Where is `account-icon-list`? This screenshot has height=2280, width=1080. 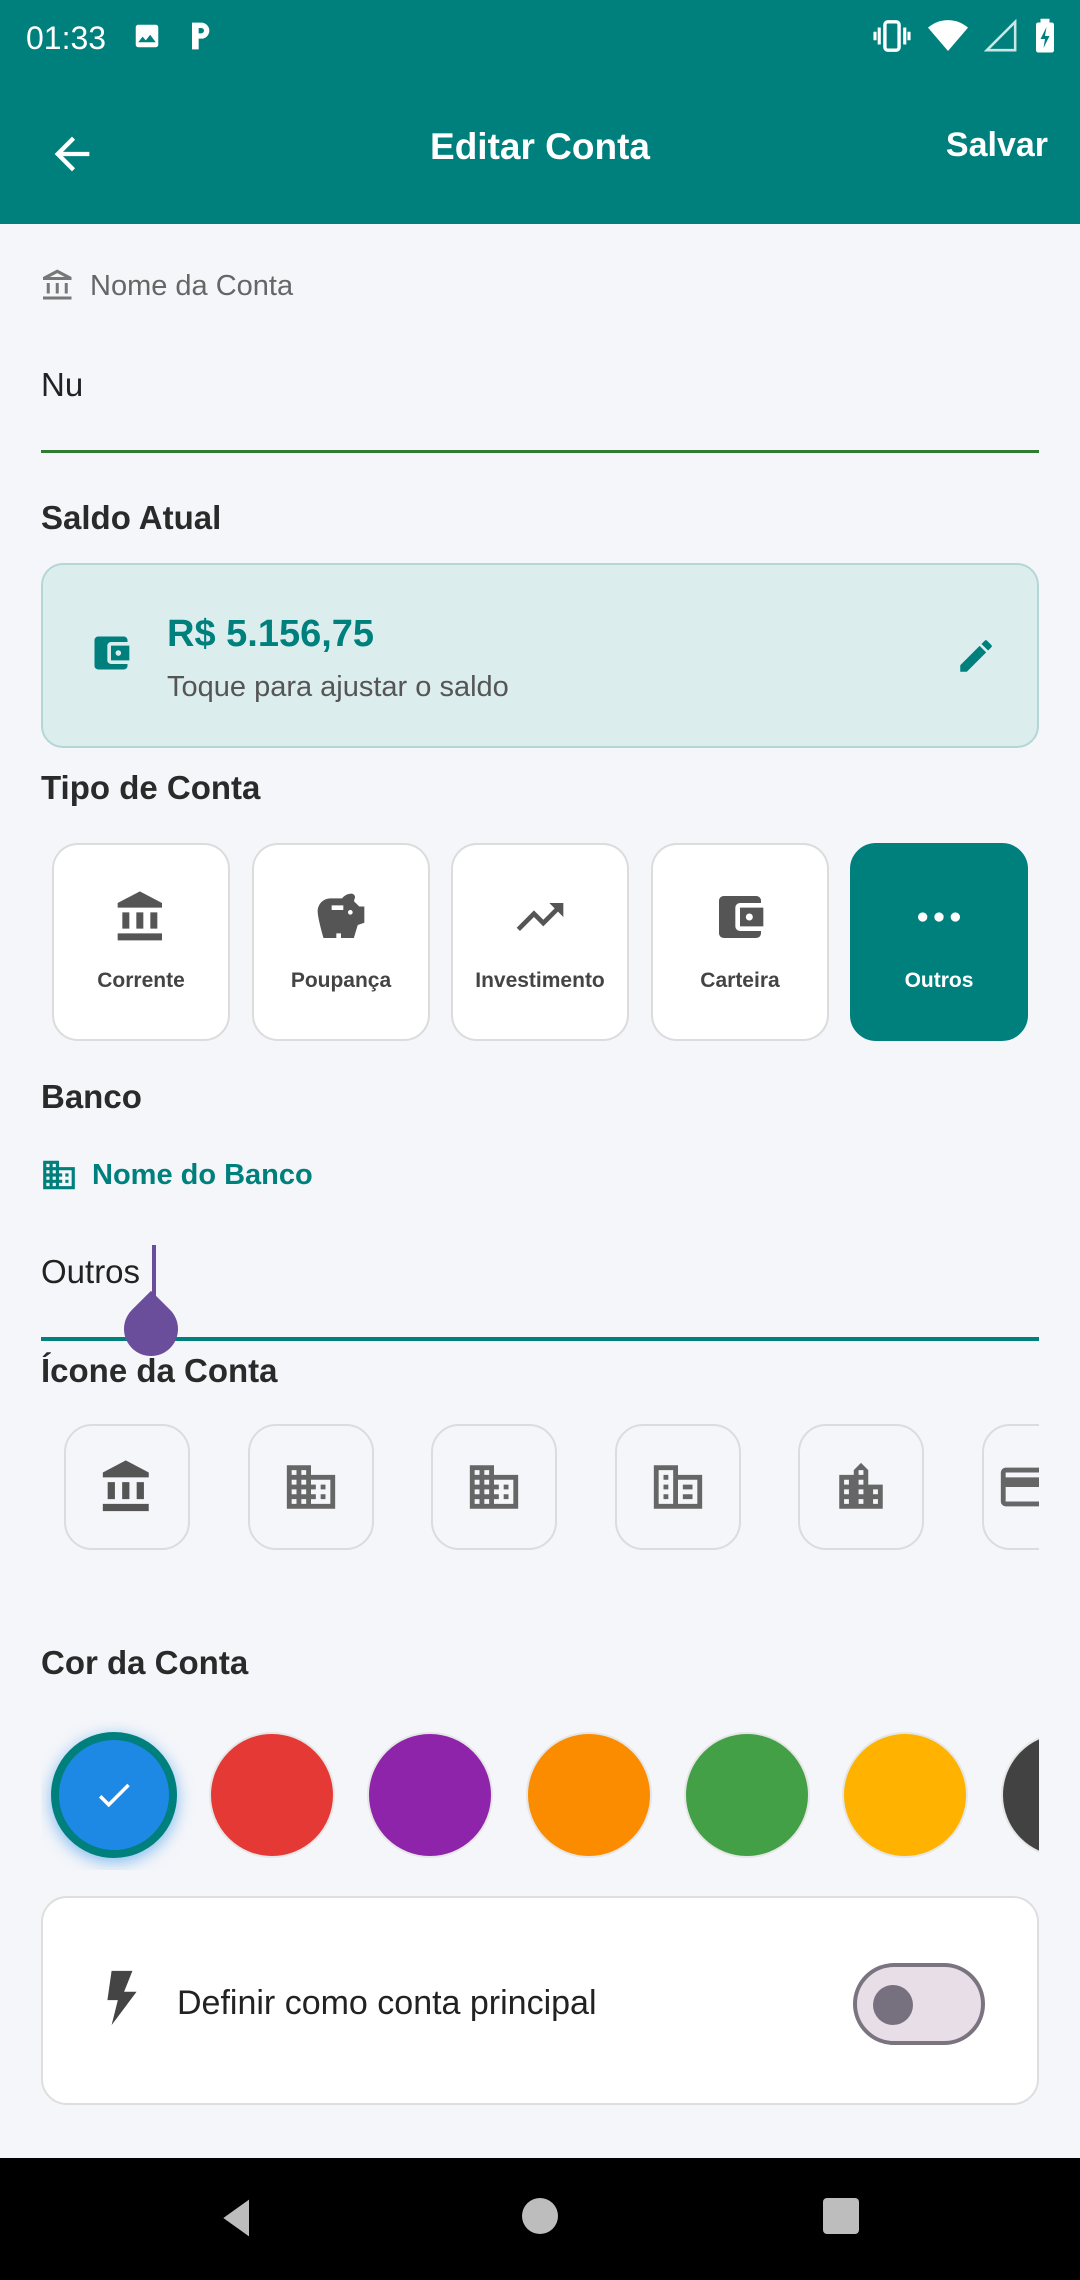
account-icon-list is located at coordinates (540, 1489).